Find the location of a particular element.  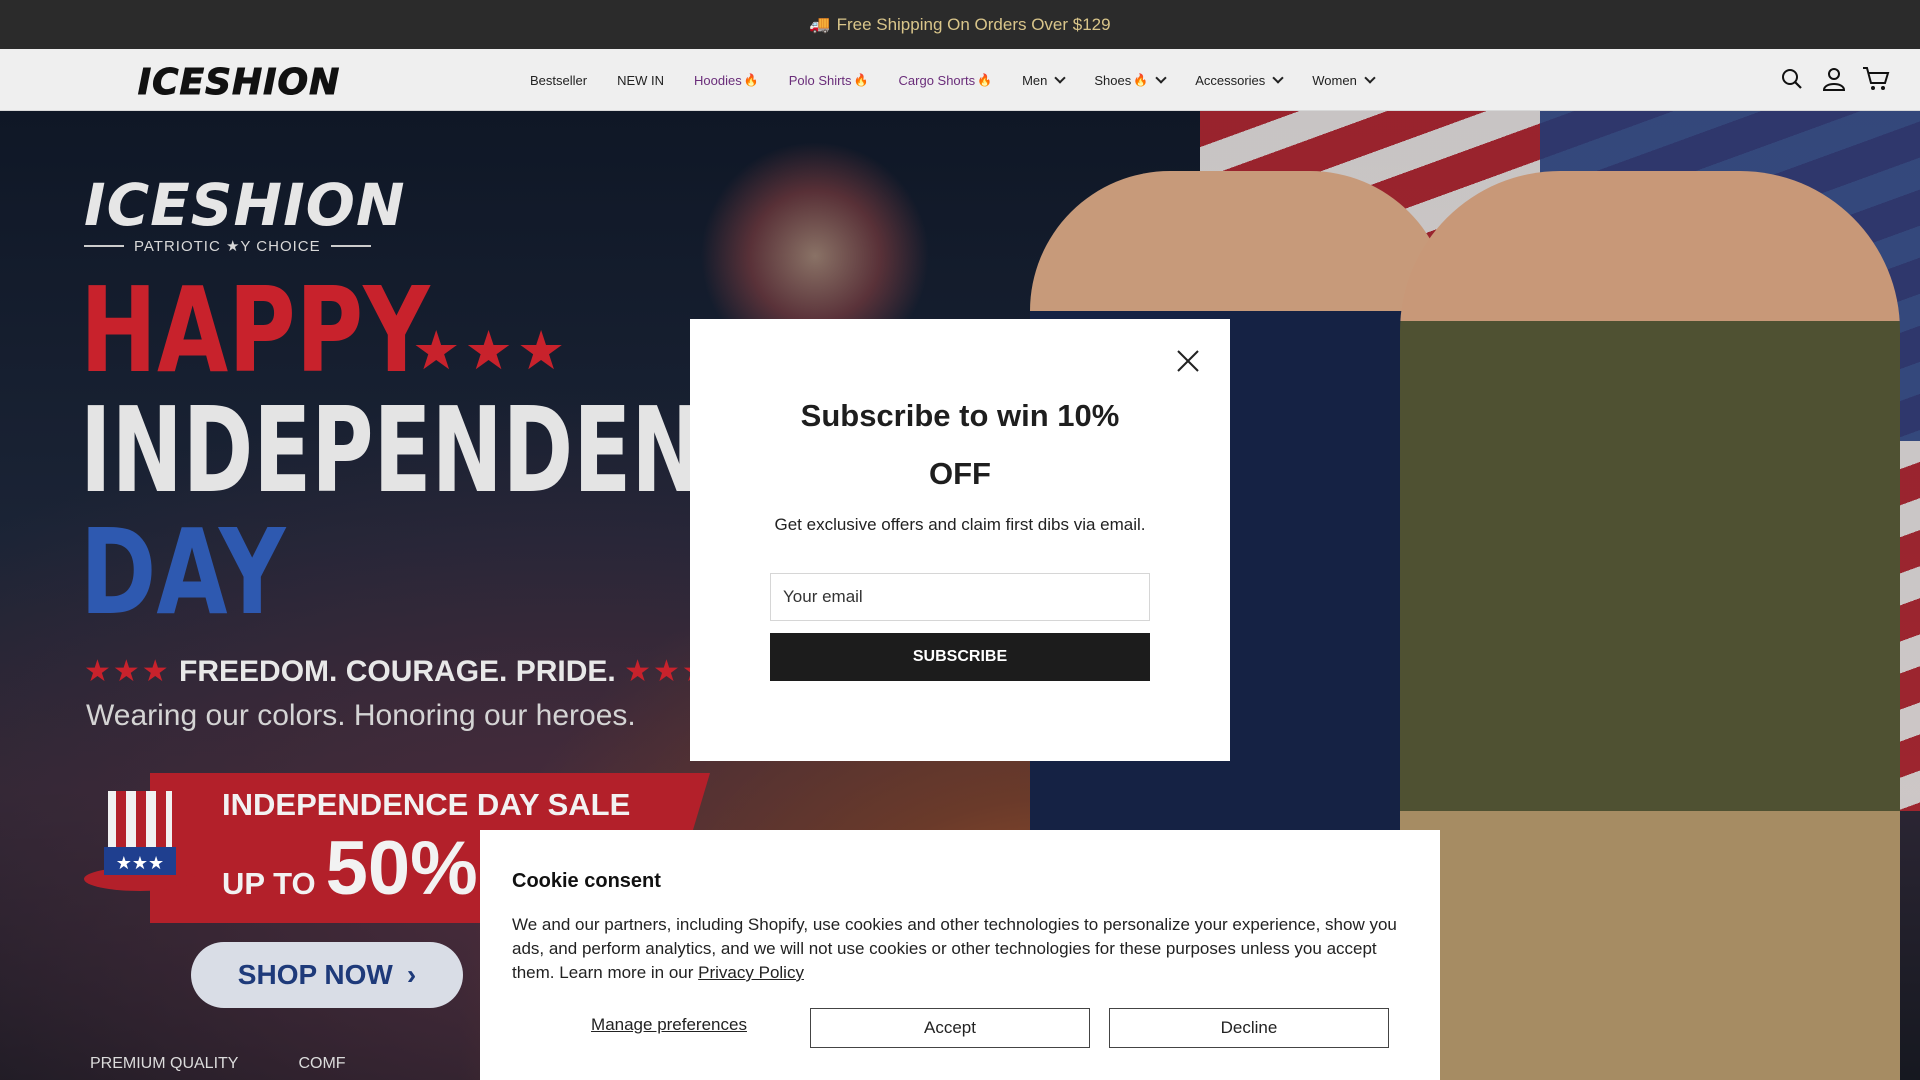

nav-item-cargo-shorts: Cargo Shorts 🔥 is located at coordinates (946, 80).